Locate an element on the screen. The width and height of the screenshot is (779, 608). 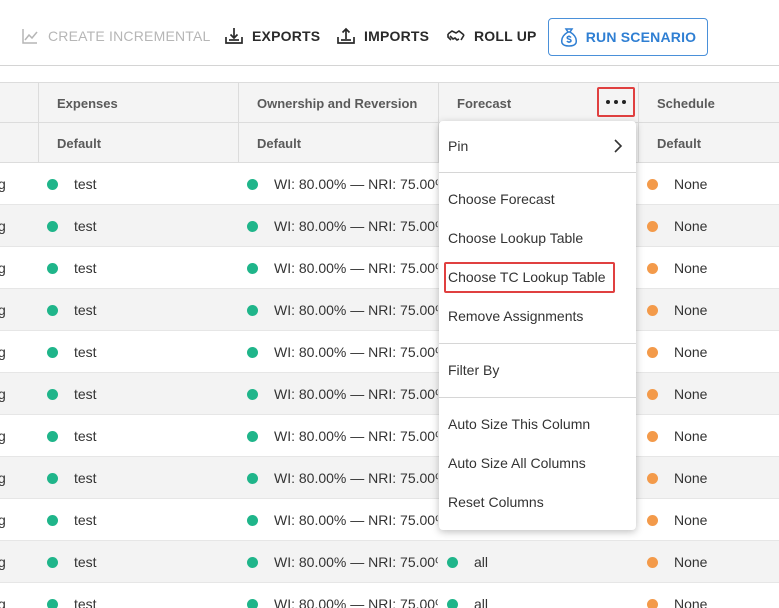
menu-item-remove-assignments: Remove Assignments is located at coordinates (537, 316).